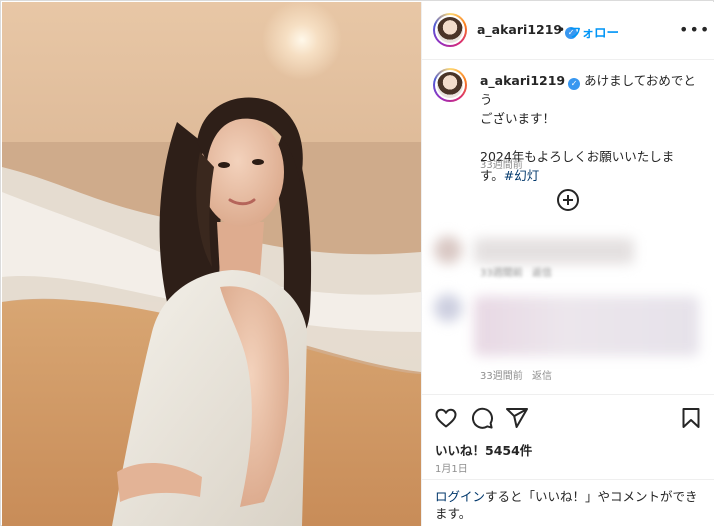 Image resolution: width=714 pixels, height=526 pixels. What do you see at coordinates (522, 80) in the screenshot?
I see `caption-username: a_akari1219` at bounding box center [522, 80].